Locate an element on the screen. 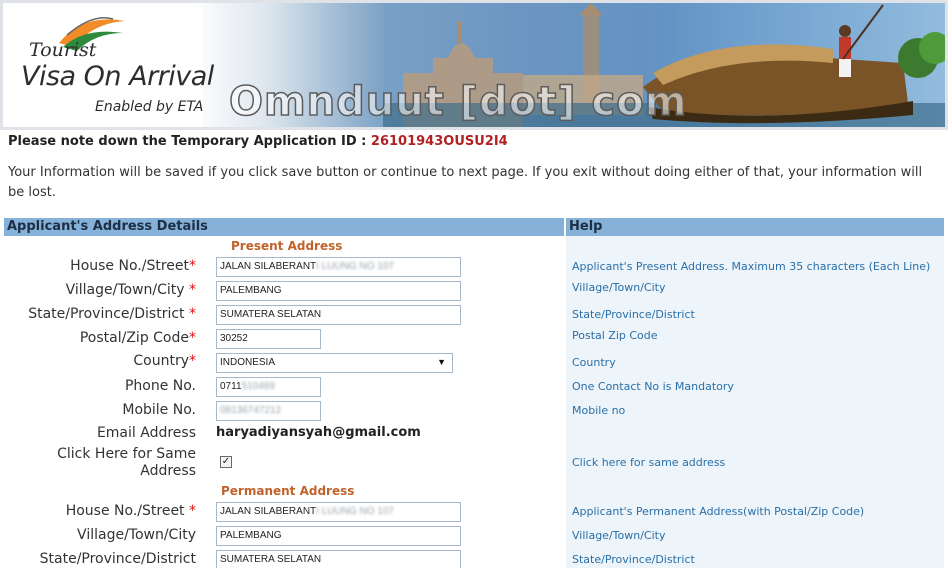  present-village-label: Village/Town/City * is located at coordinates (130, 290).